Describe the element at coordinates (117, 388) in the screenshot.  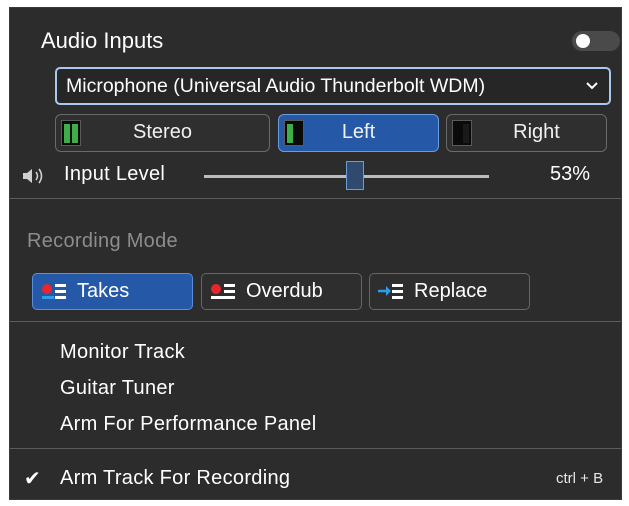
I see `menu-item-guitar-tuner: Guitar Tuner` at that location.